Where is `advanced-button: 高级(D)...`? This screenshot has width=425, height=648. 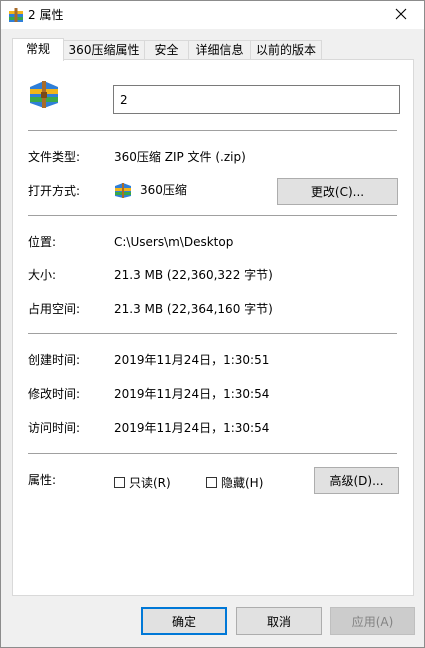 advanced-button: 高级(D)... is located at coordinates (356, 480).